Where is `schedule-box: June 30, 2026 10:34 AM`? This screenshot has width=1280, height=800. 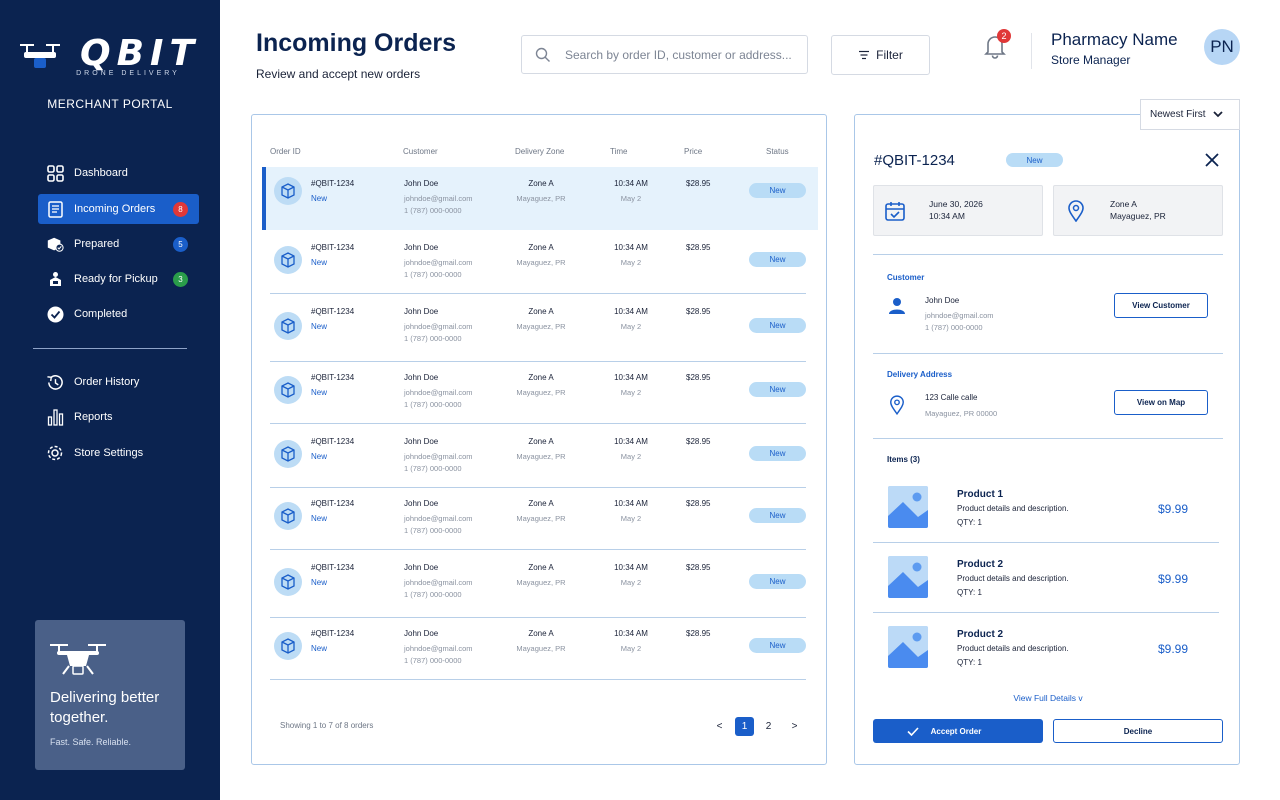 schedule-box: June 30, 2026 10:34 AM is located at coordinates (958, 210).